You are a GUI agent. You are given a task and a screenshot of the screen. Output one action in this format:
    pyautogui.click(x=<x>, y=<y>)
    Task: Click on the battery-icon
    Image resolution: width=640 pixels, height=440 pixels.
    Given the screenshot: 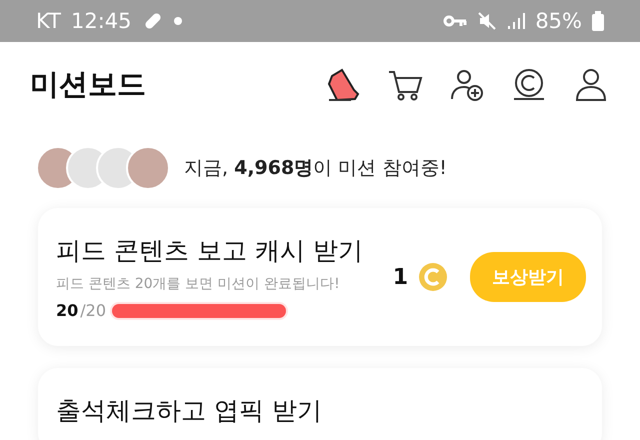 What is the action you would take?
    pyautogui.click(x=598, y=21)
    